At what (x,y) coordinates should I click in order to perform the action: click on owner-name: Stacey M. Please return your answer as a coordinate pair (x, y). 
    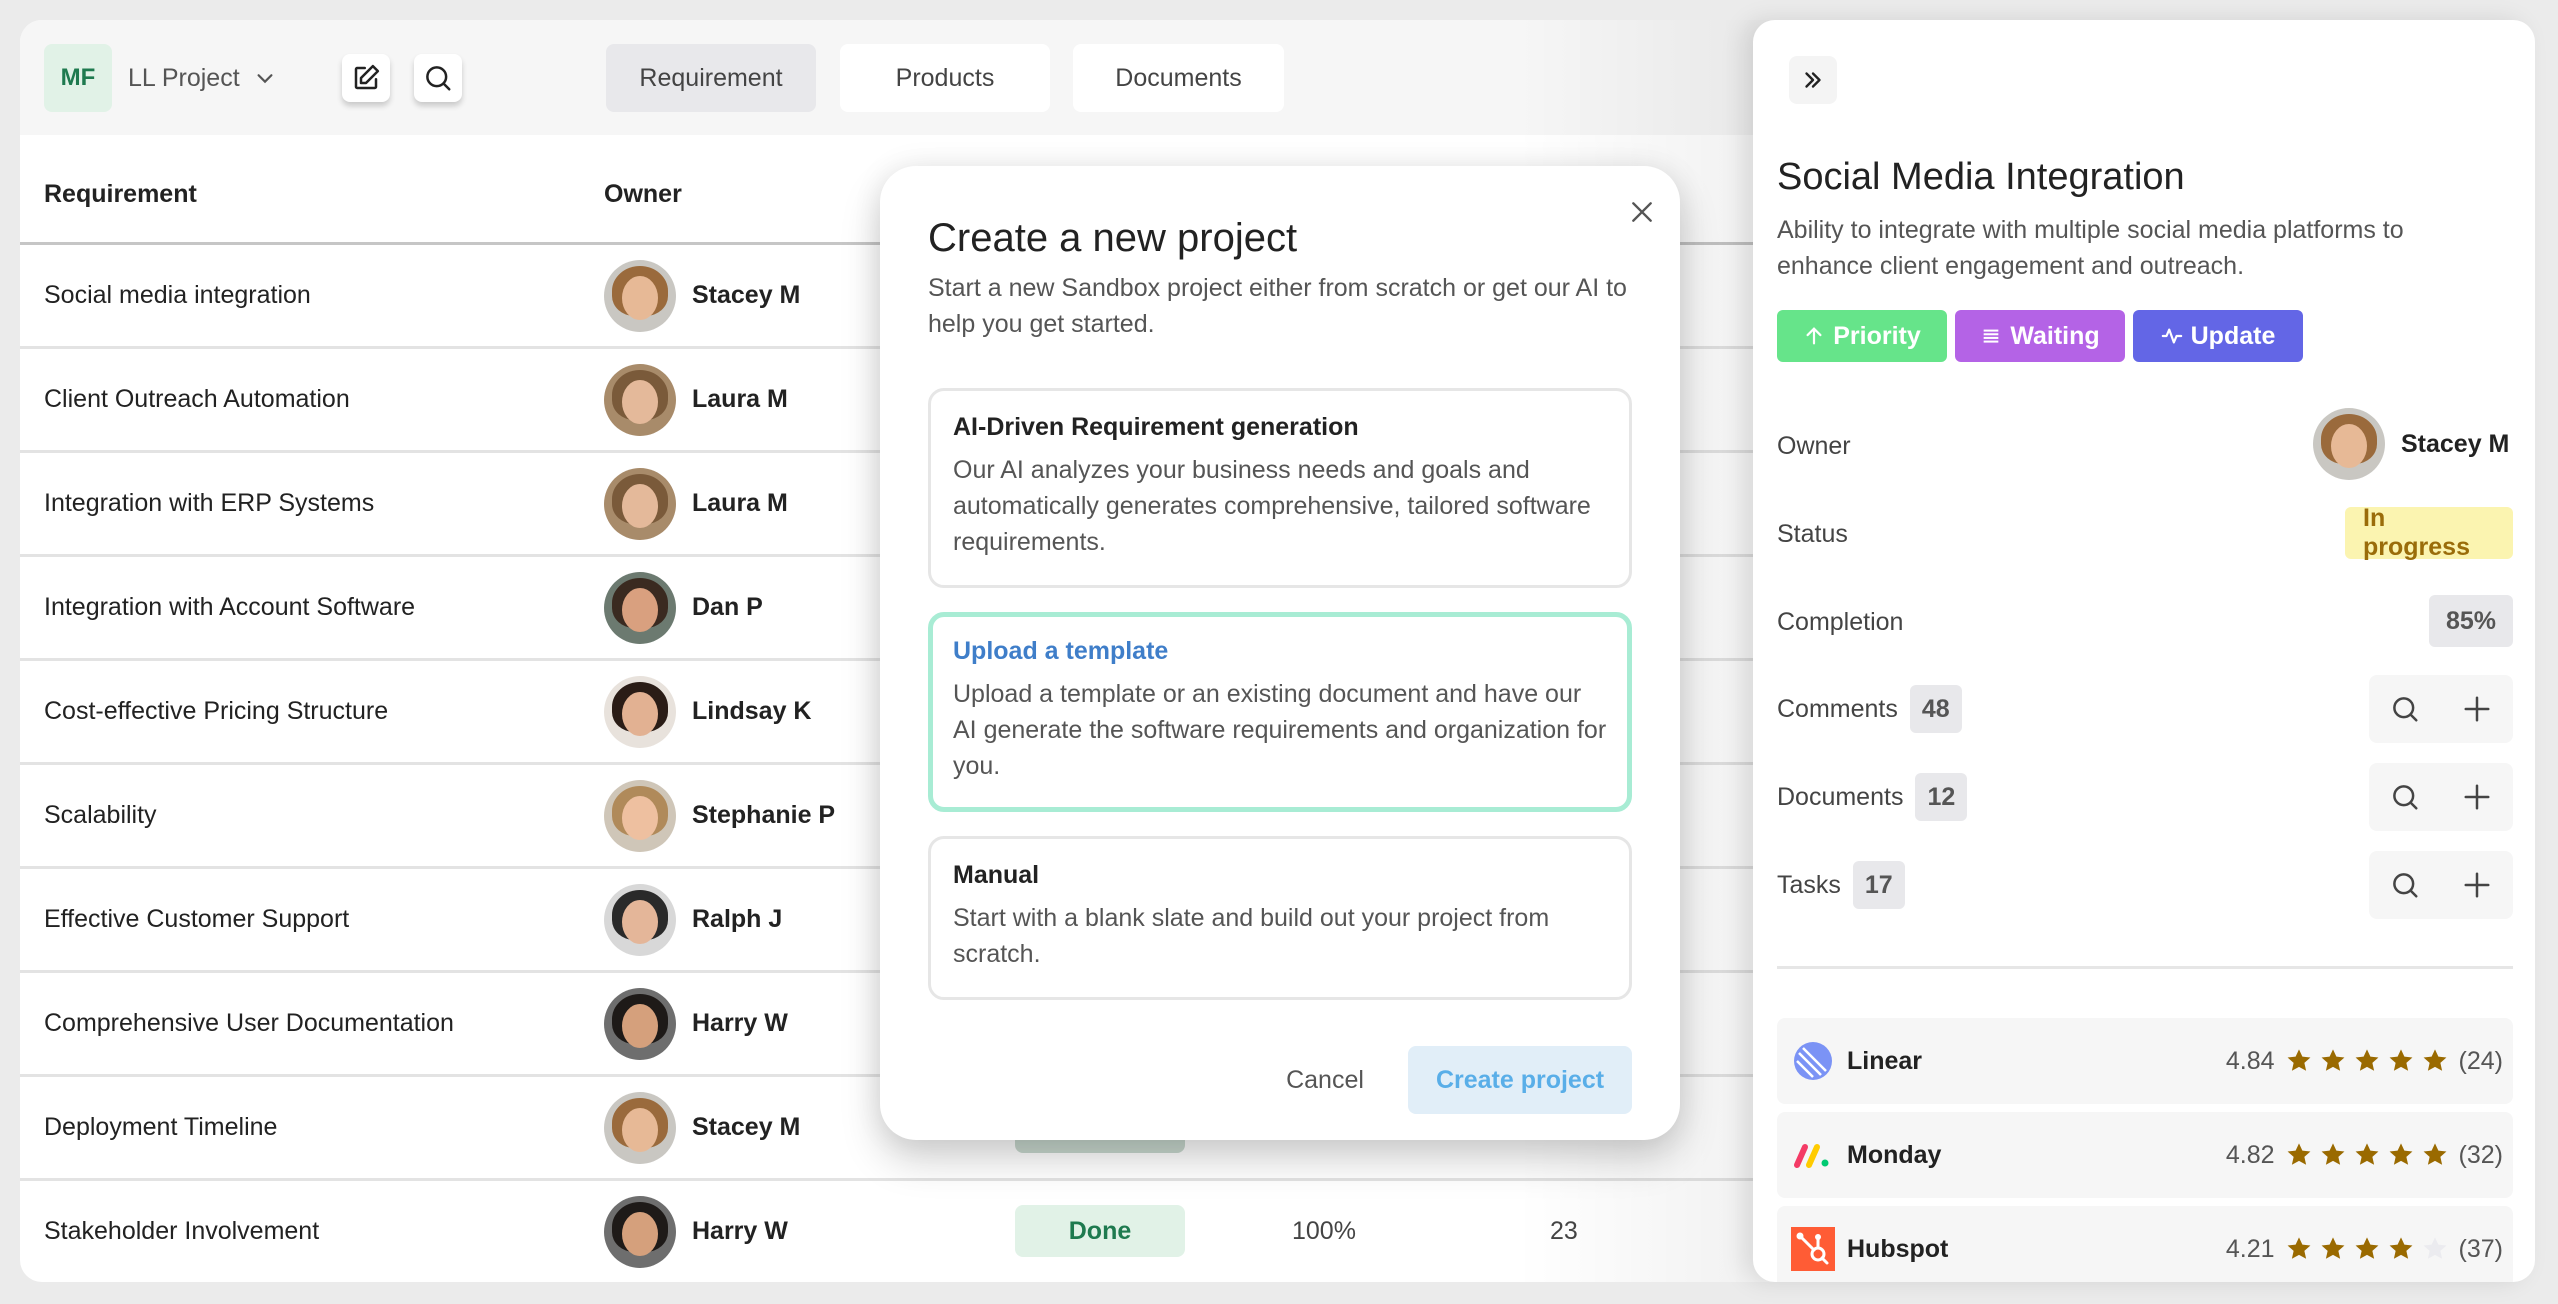
    Looking at the image, I should click on (746, 1127).